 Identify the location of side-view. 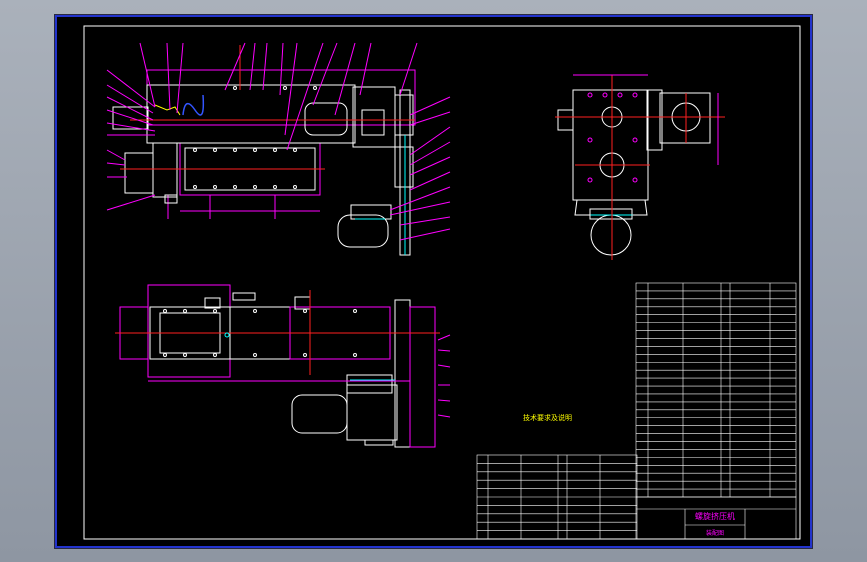
(640, 167).